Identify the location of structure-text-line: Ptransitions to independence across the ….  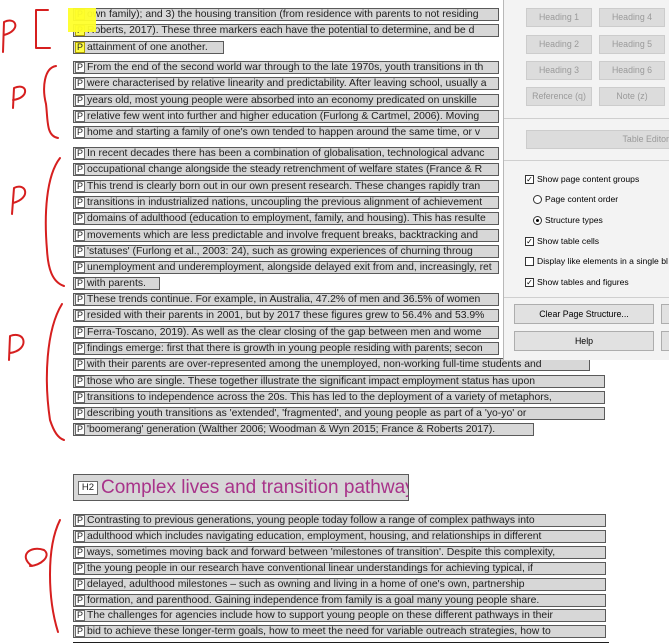
(339, 397).